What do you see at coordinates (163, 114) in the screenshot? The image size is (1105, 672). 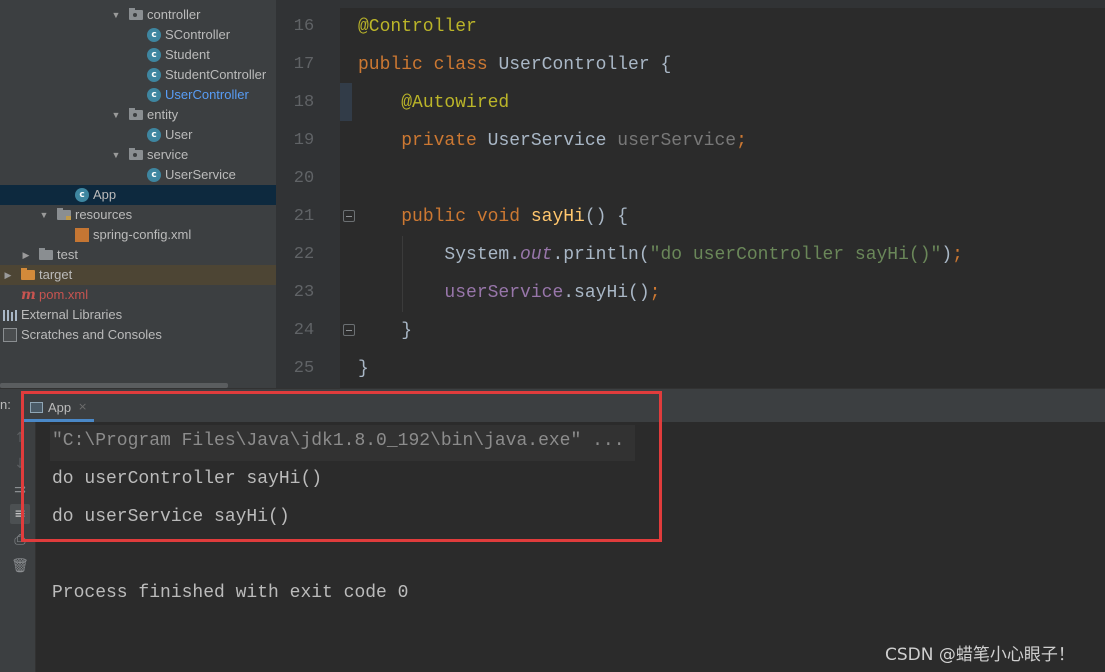 I see `tree-item-label: entity` at bounding box center [163, 114].